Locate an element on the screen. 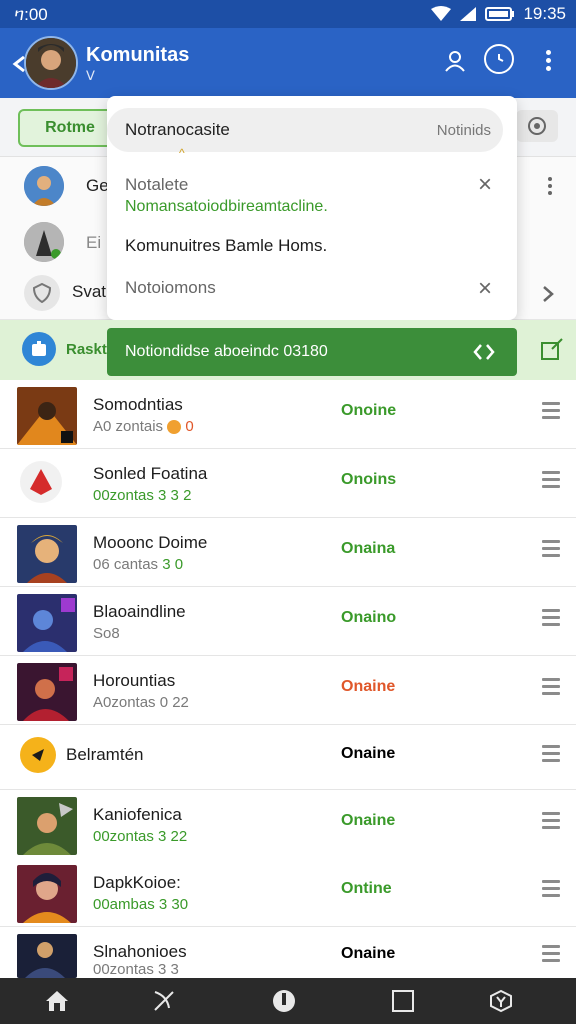 This screenshot has width=576, height=1024. banner-message: Notiondidse aboeindc 03180 is located at coordinates (226, 351).